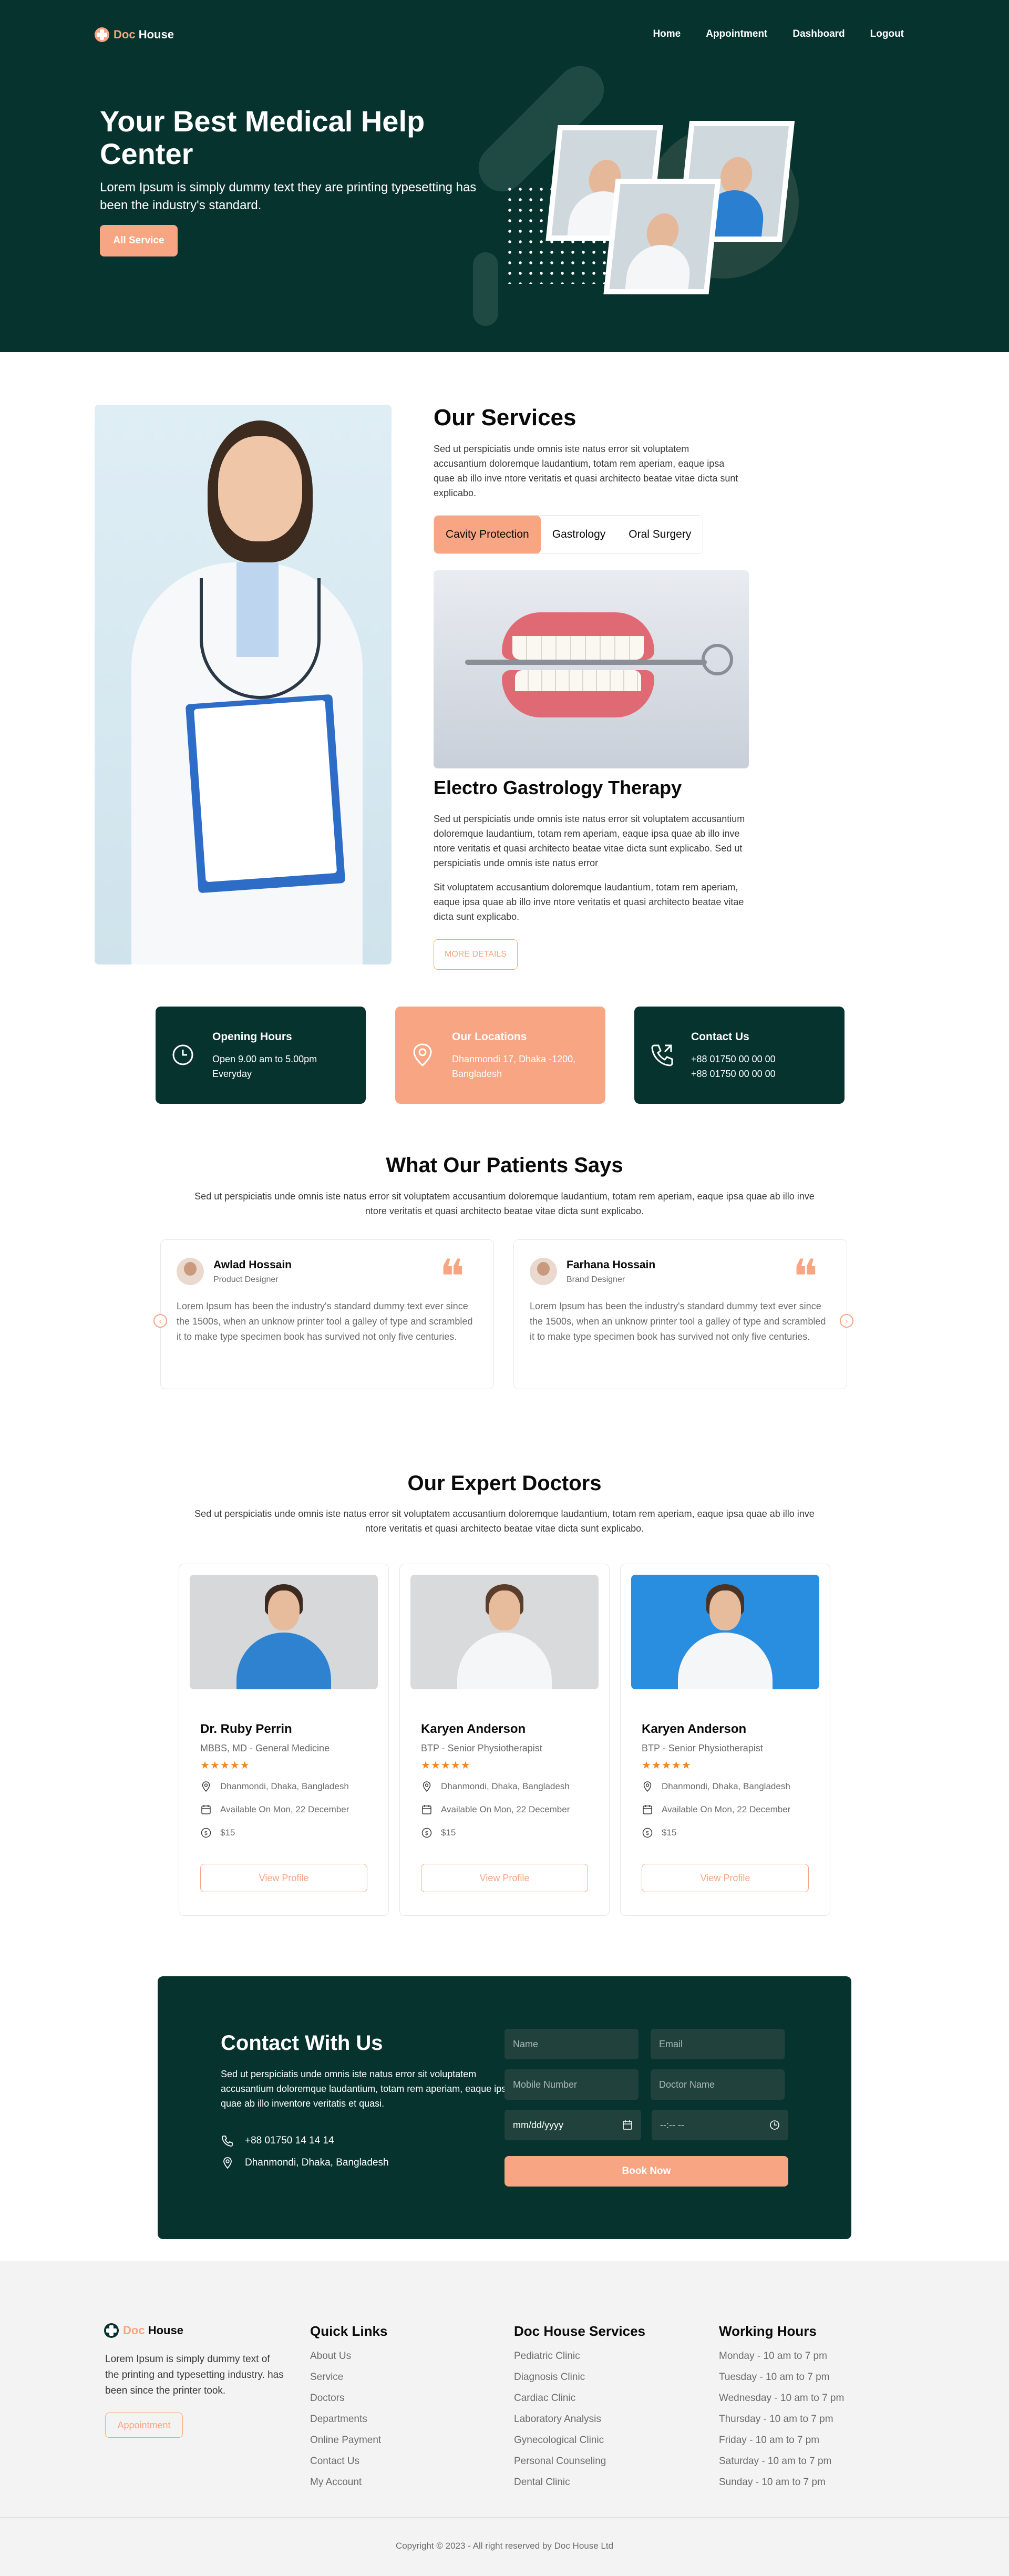 The height and width of the screenshot is (2576, 1009). Describe the element at coordinates (718, 2044) in the screenshot. I see `email-input` at that location.